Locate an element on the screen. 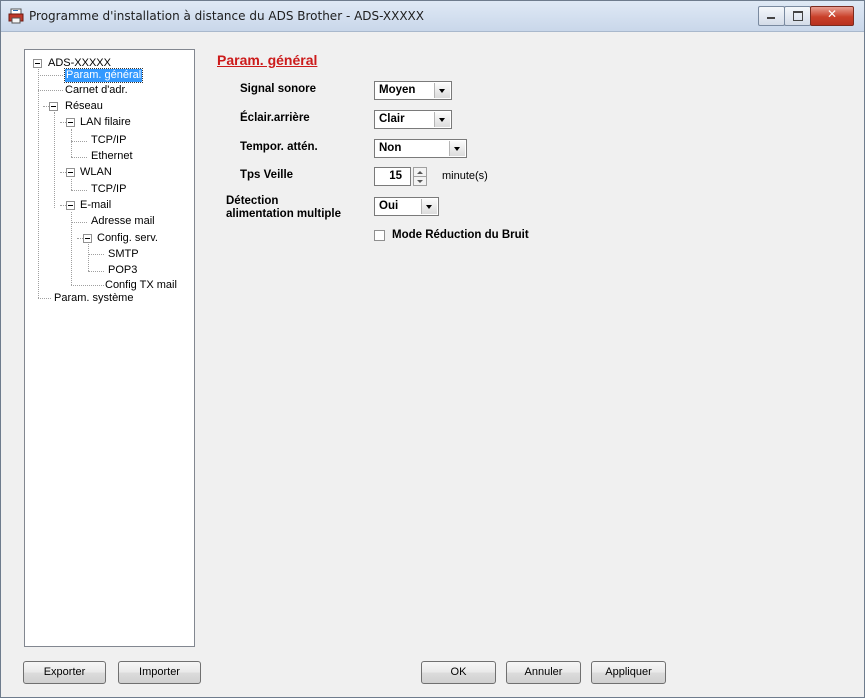  tree-item-config-serv: Config. serv. is located at coordinates (127, 238).